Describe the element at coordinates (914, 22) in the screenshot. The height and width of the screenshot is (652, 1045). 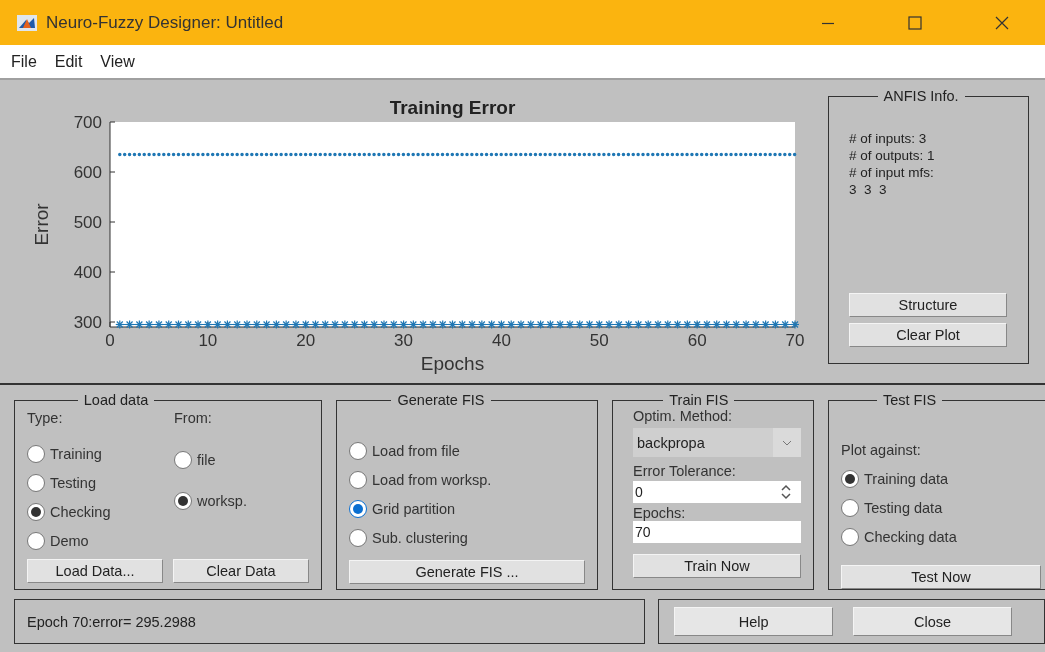
I see `maximize-icon` at that location.